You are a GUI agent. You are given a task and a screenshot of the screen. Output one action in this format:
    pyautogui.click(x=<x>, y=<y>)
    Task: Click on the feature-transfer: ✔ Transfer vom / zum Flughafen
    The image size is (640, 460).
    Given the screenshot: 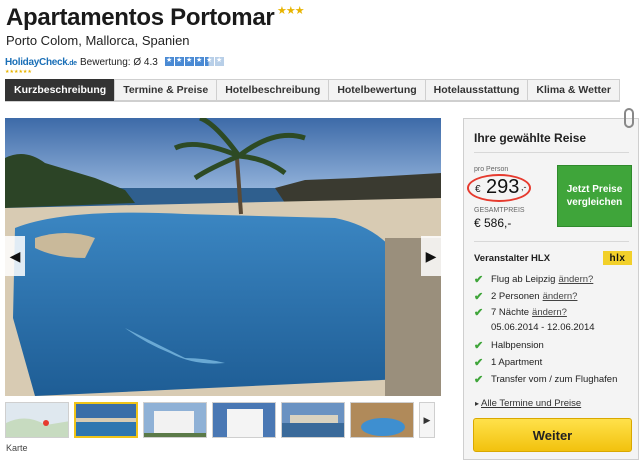 What is the action you would take?
    pyautogui.click(x=545, y=379)
    